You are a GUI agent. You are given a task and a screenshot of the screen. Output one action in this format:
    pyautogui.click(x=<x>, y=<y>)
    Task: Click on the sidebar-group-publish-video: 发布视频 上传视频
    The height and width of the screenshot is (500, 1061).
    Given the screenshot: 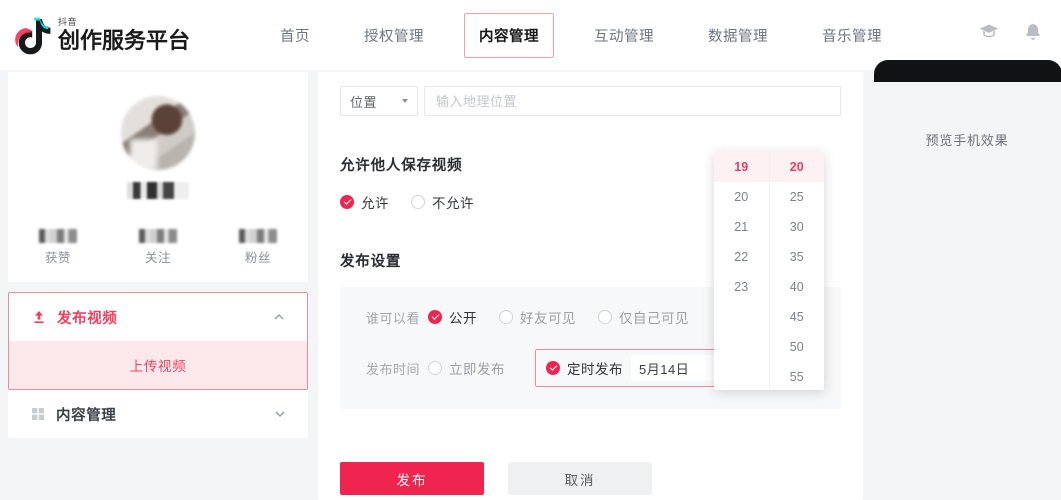 What is the action you would take?
    pyautogui.click(x=158, y=341)
    